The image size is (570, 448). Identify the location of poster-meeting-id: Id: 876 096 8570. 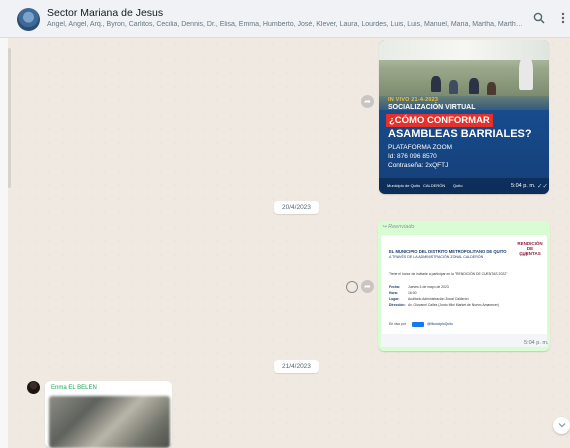
(412, 156).